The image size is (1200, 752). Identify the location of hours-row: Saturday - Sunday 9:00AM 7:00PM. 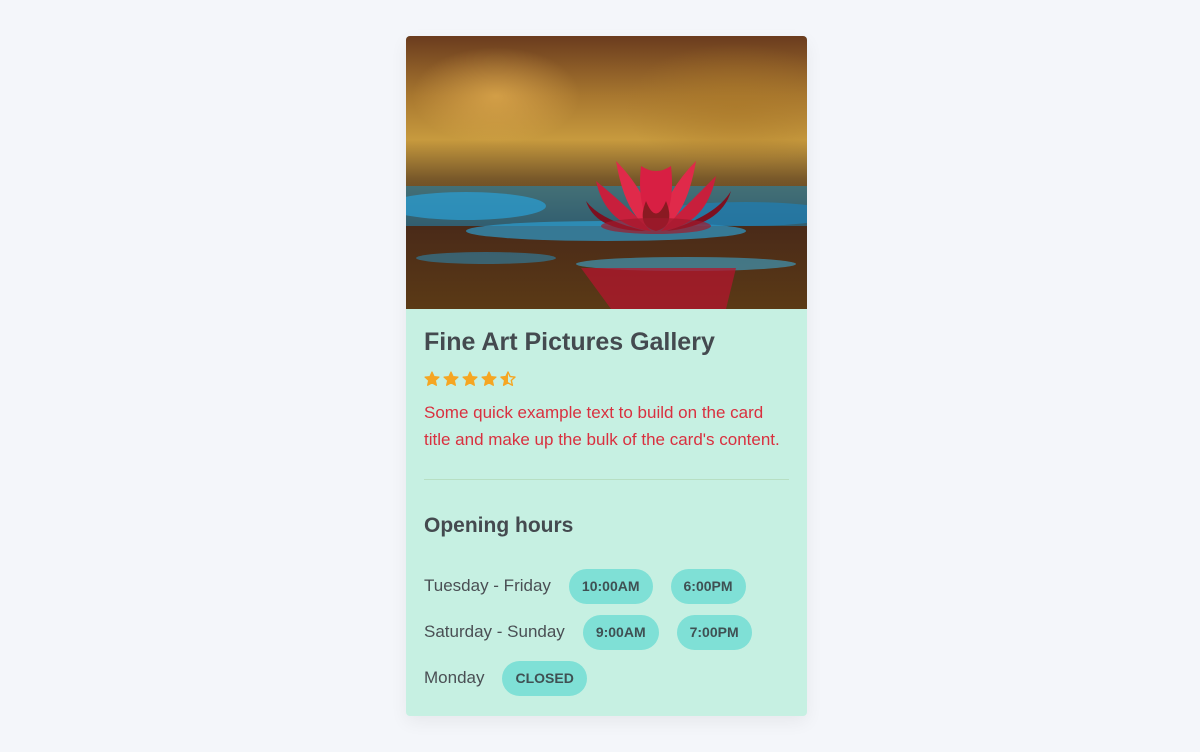
(606, 632).